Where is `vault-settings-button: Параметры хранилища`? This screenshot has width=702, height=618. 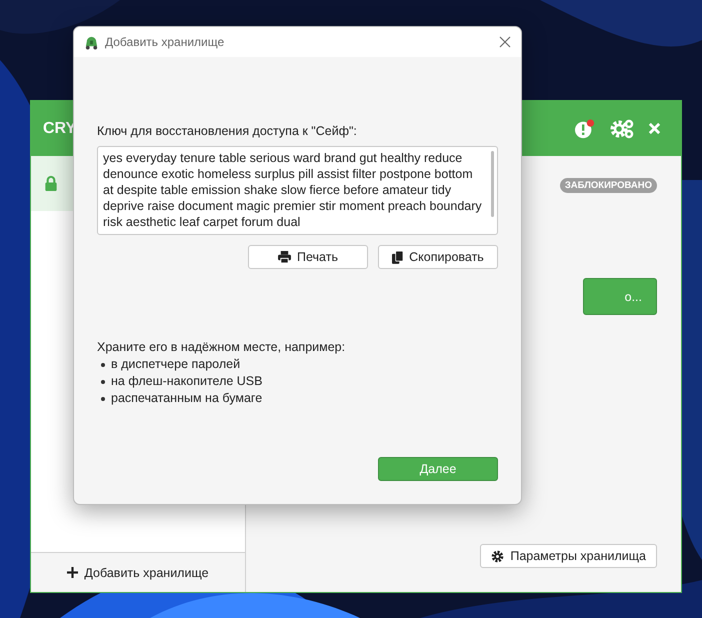 vault-settings-button: Параметры хранилища is located at coordinates (568, 556).